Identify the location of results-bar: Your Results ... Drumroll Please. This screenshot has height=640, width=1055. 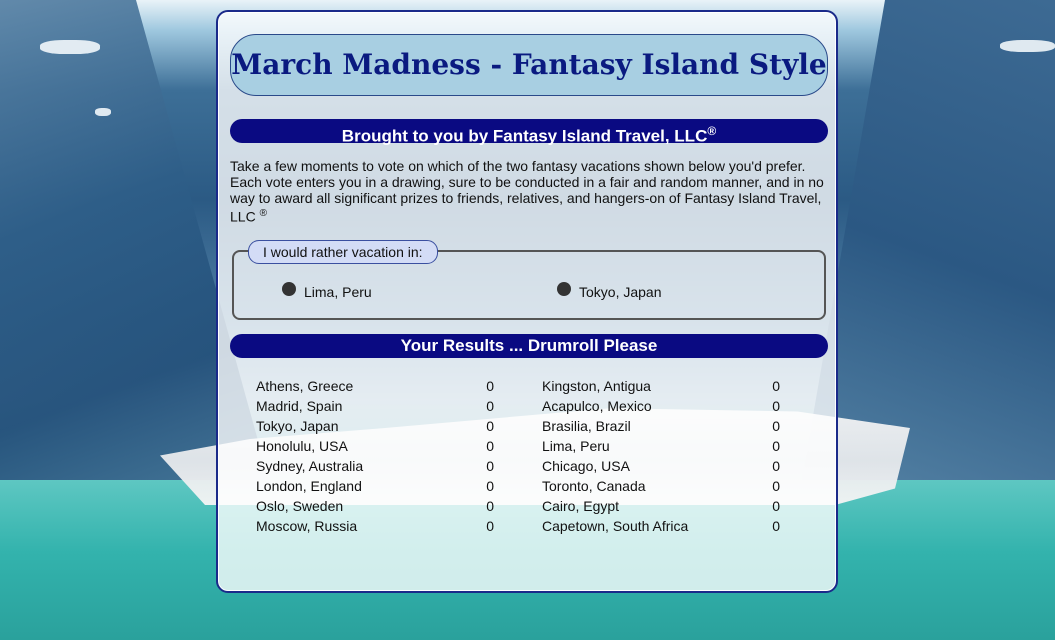
(529, 346).